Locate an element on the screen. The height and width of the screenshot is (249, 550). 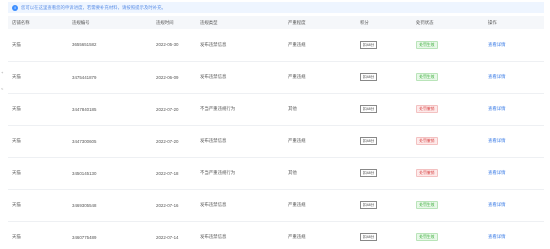
notice-text: 您可以在这里查看您的申诉进度，若需要补充材料，请按照提示及时补充。 is located at coordinates (93, 7).